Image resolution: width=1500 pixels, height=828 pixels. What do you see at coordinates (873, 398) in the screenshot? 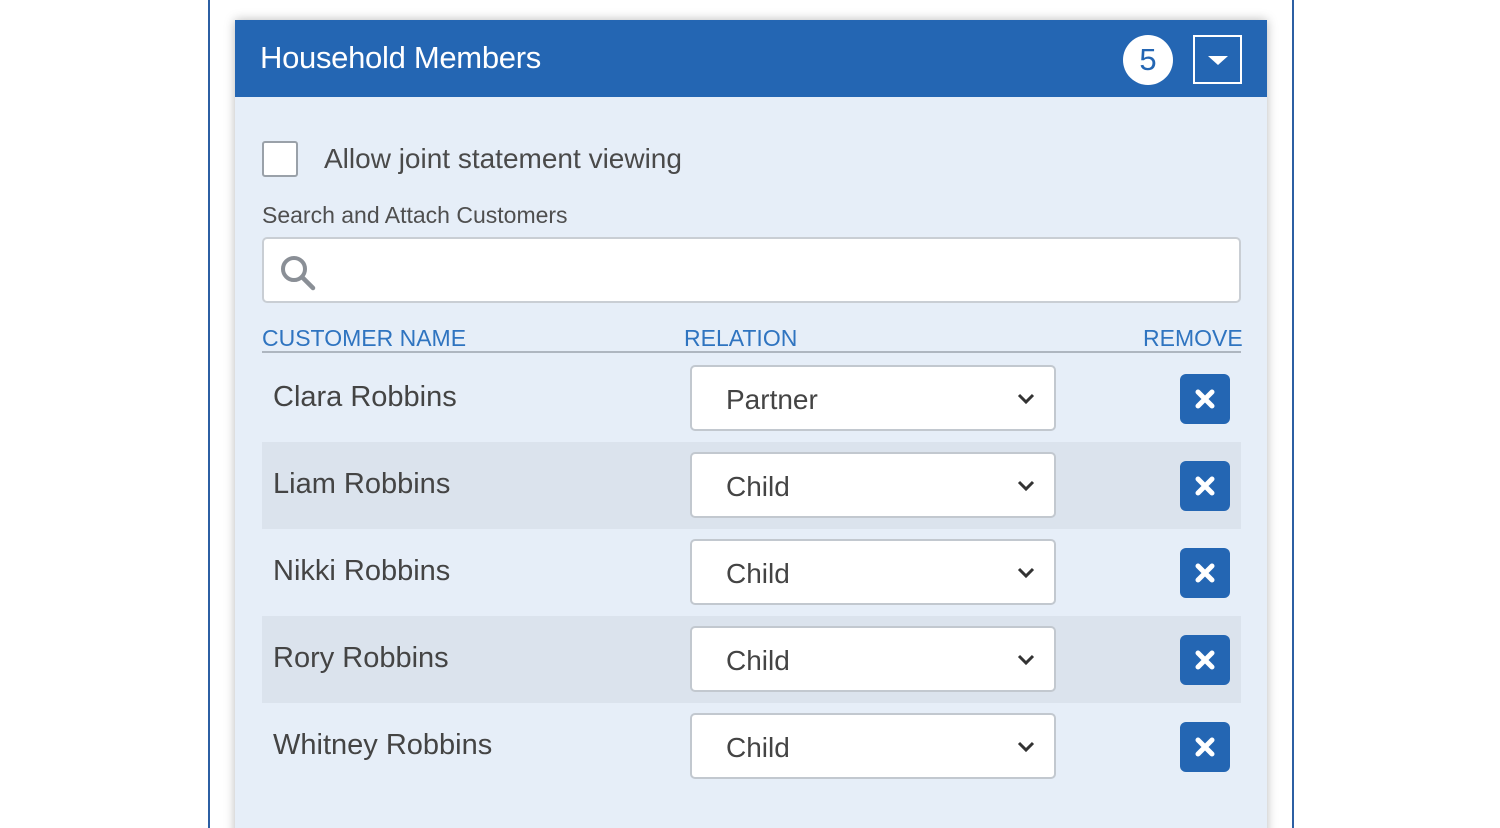
I see `relation-select: Partner` at bounding box center [873, 398].